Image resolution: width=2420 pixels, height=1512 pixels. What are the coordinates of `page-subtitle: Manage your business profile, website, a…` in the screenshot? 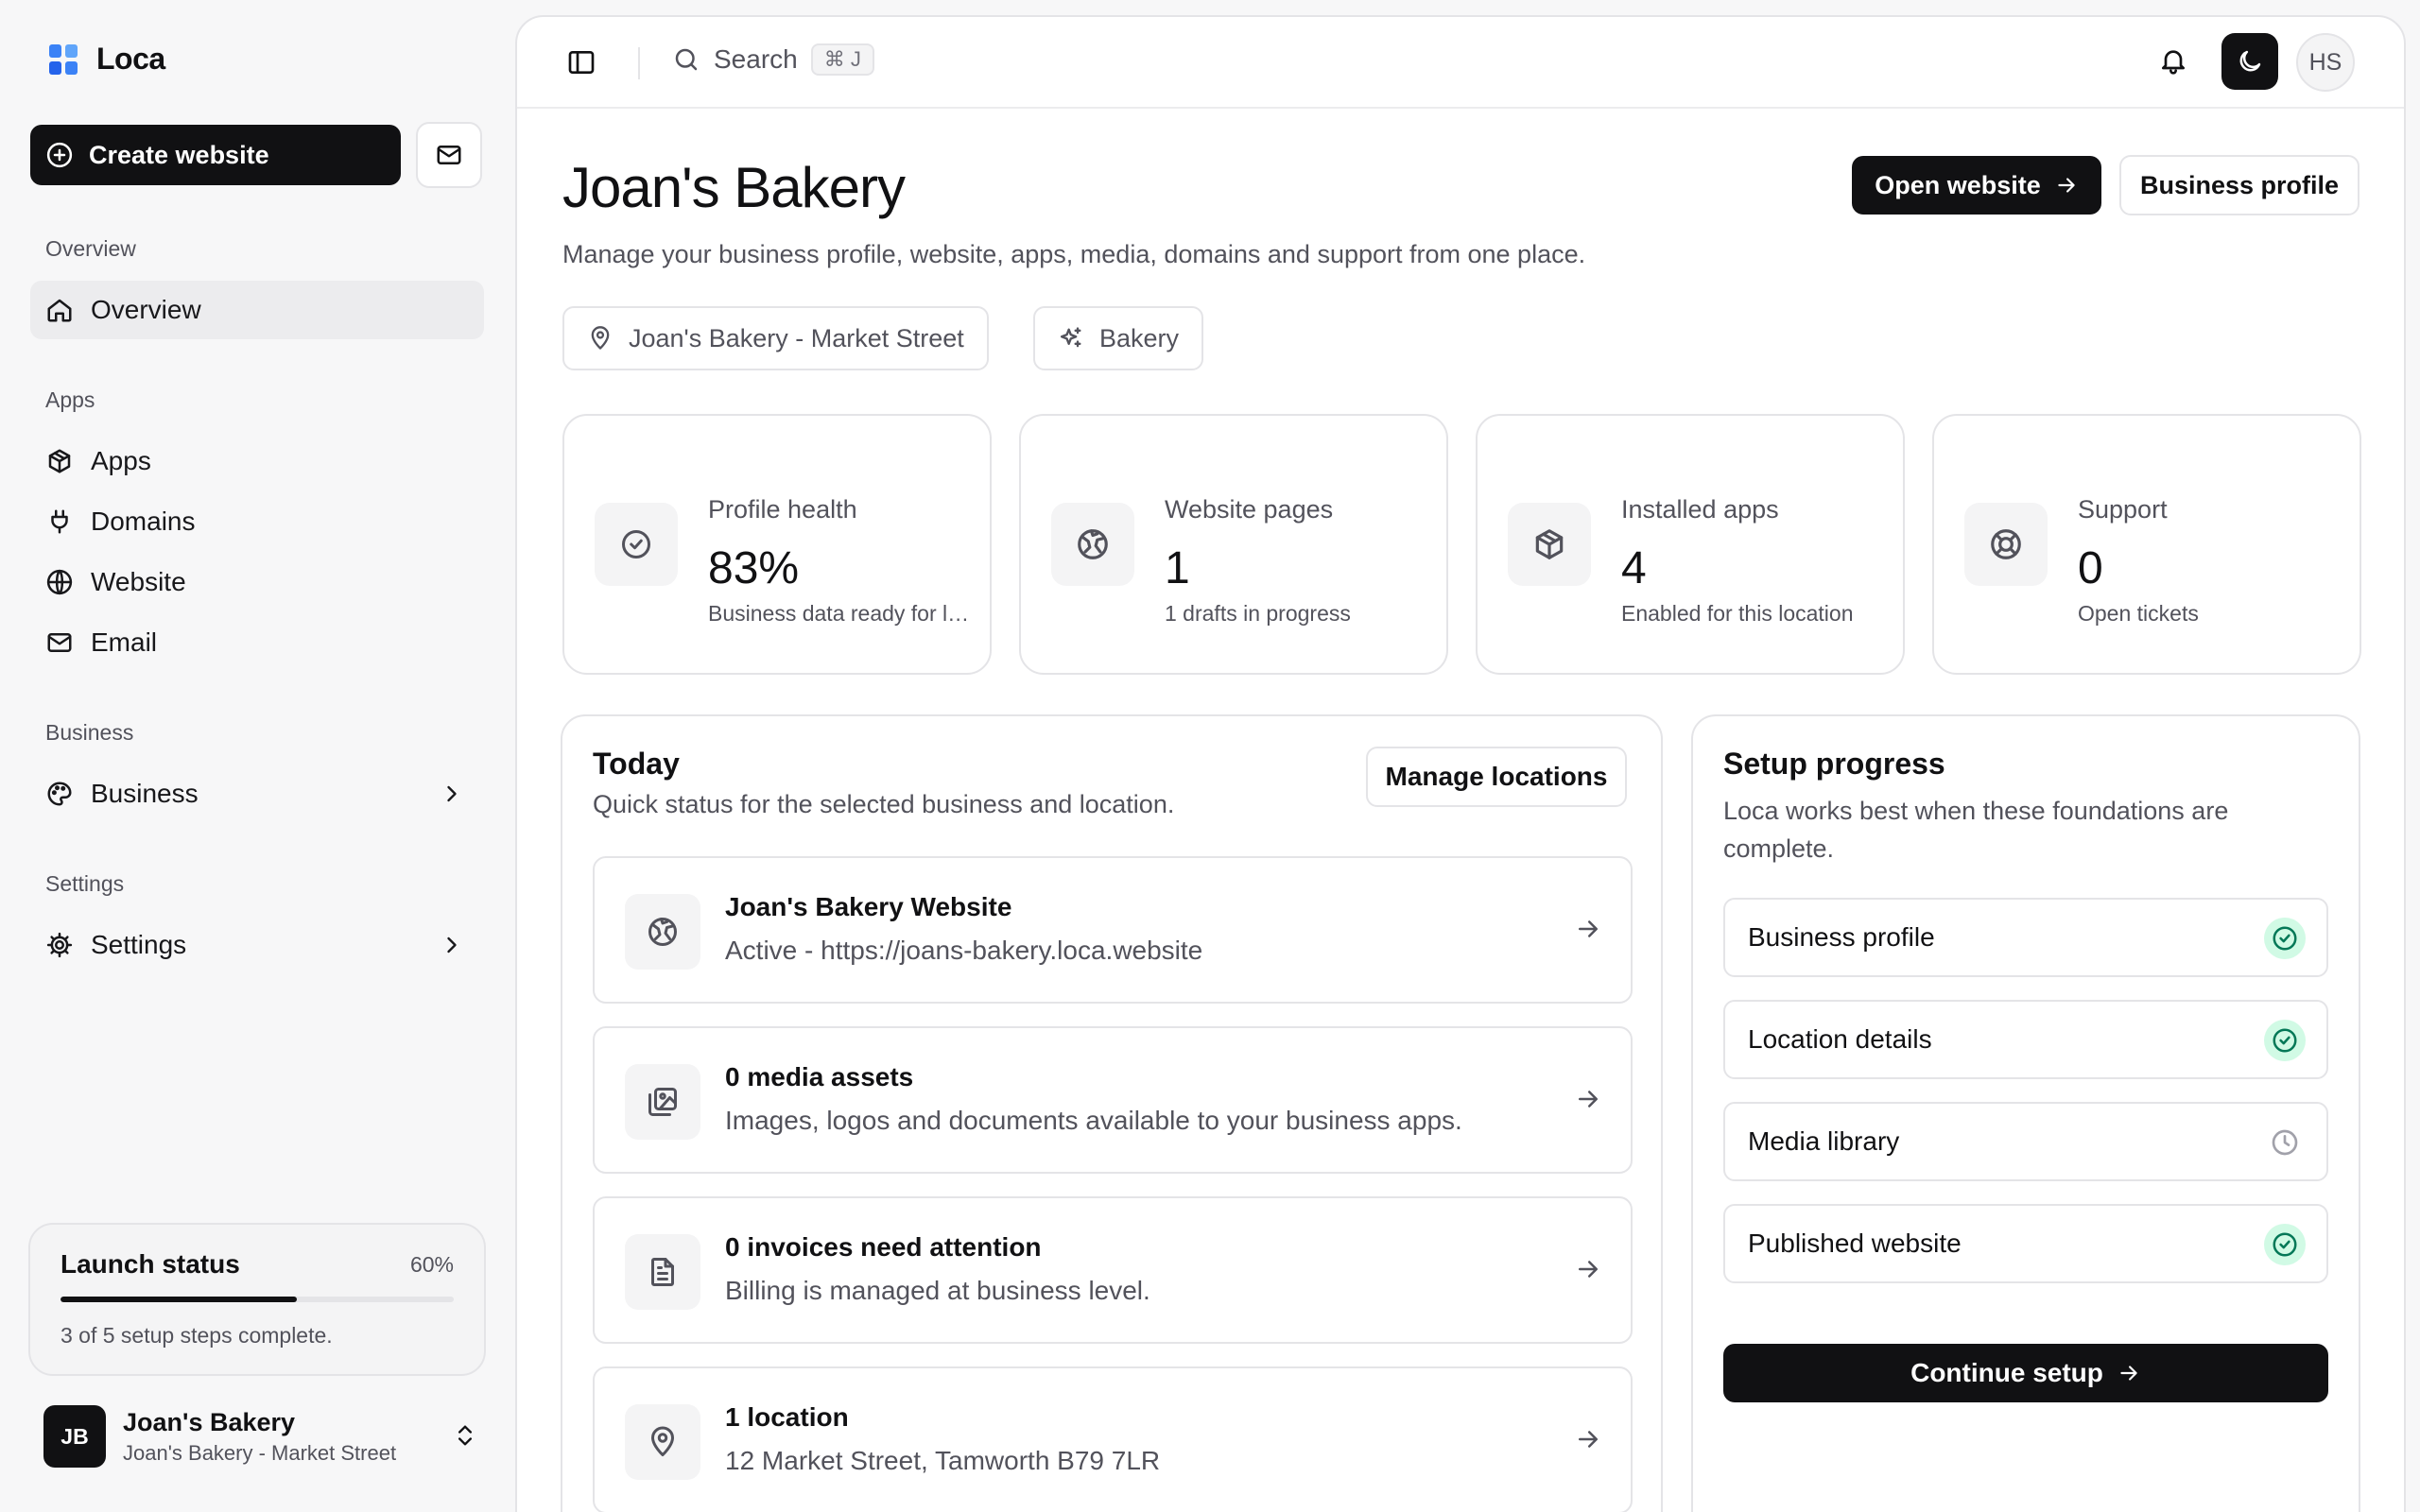 It's located at (1074, 254).